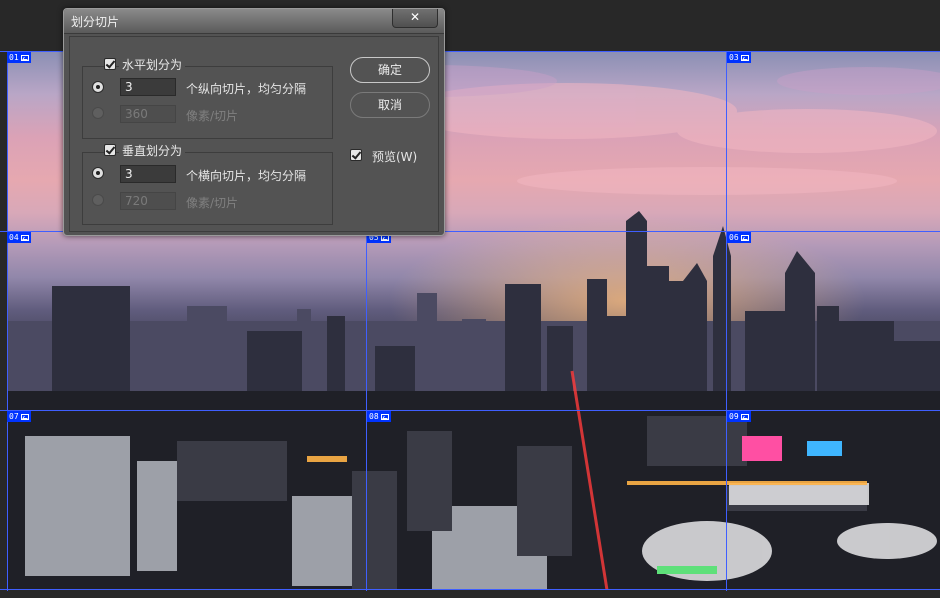 The image size is (940, 598). I want to click on horizontal-divide-group, so click(207, 102).